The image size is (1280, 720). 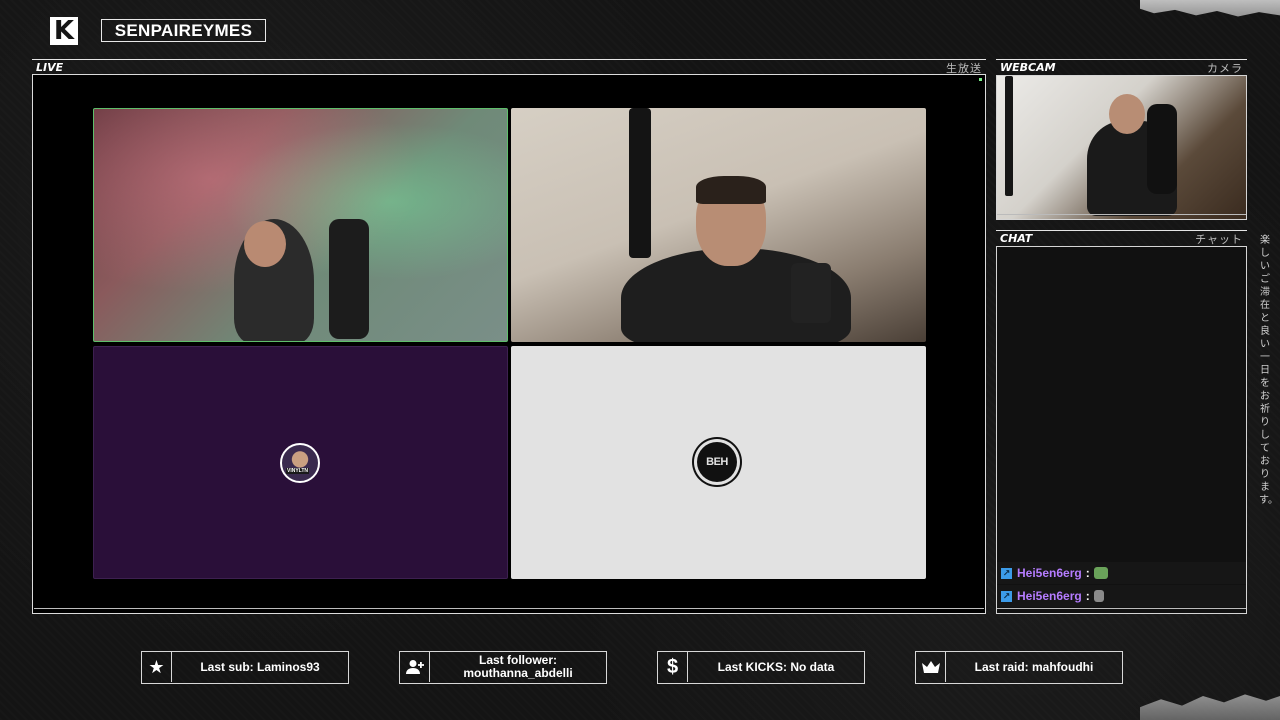 I want to click on person-hair, so click(x=731, y=190).